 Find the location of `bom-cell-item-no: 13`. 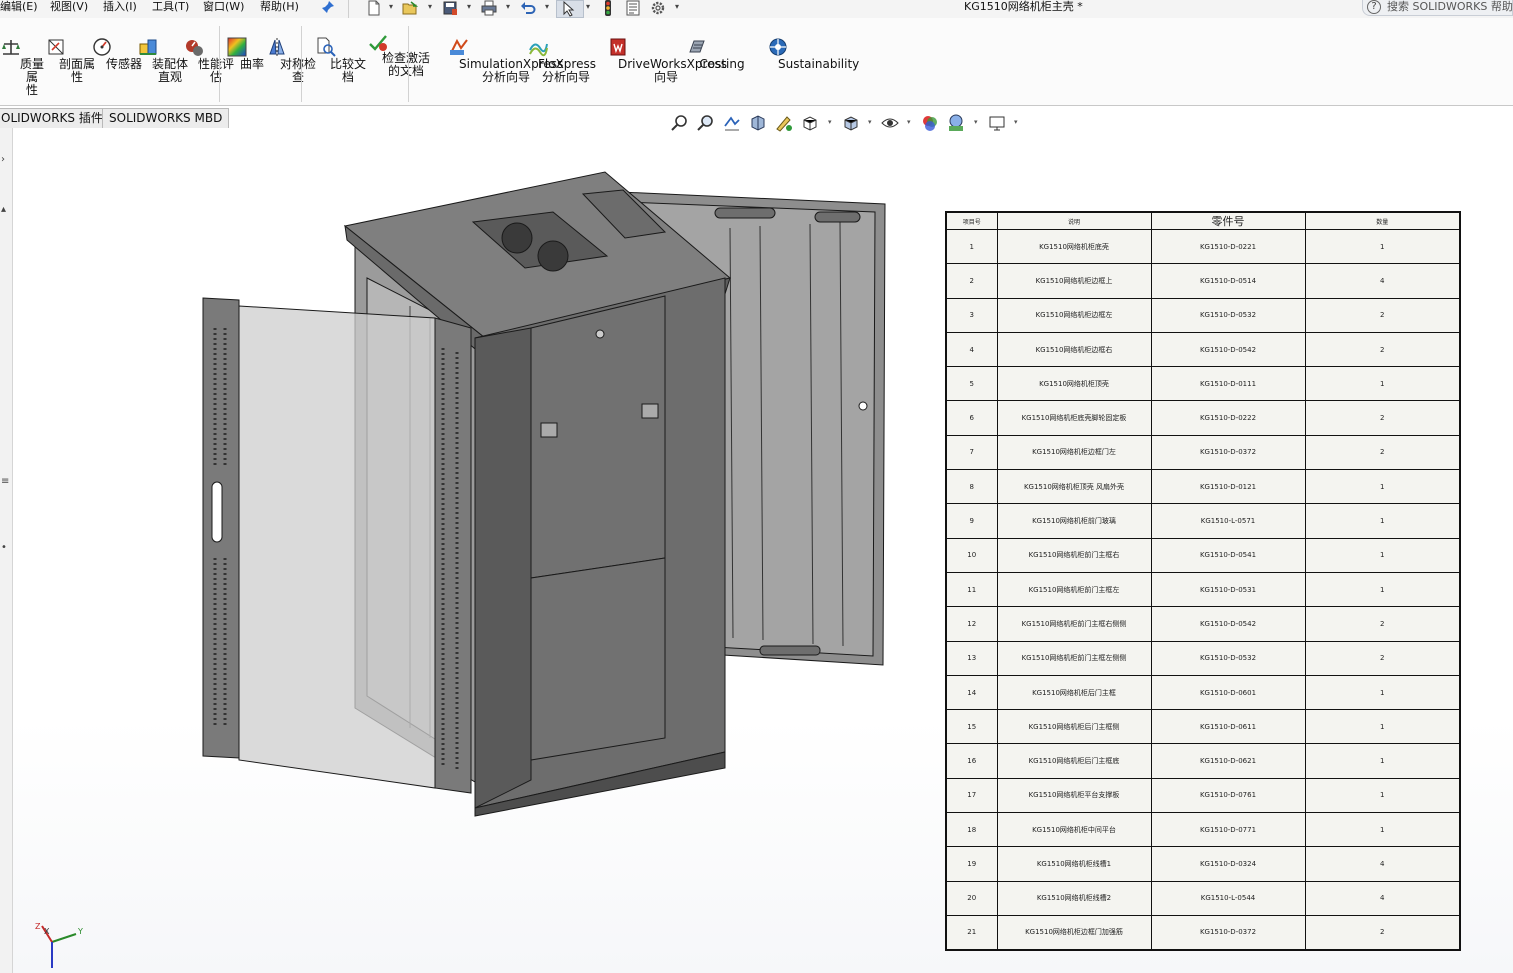

bom-cell-item-no: 13 is located at coordinates (971, 658).